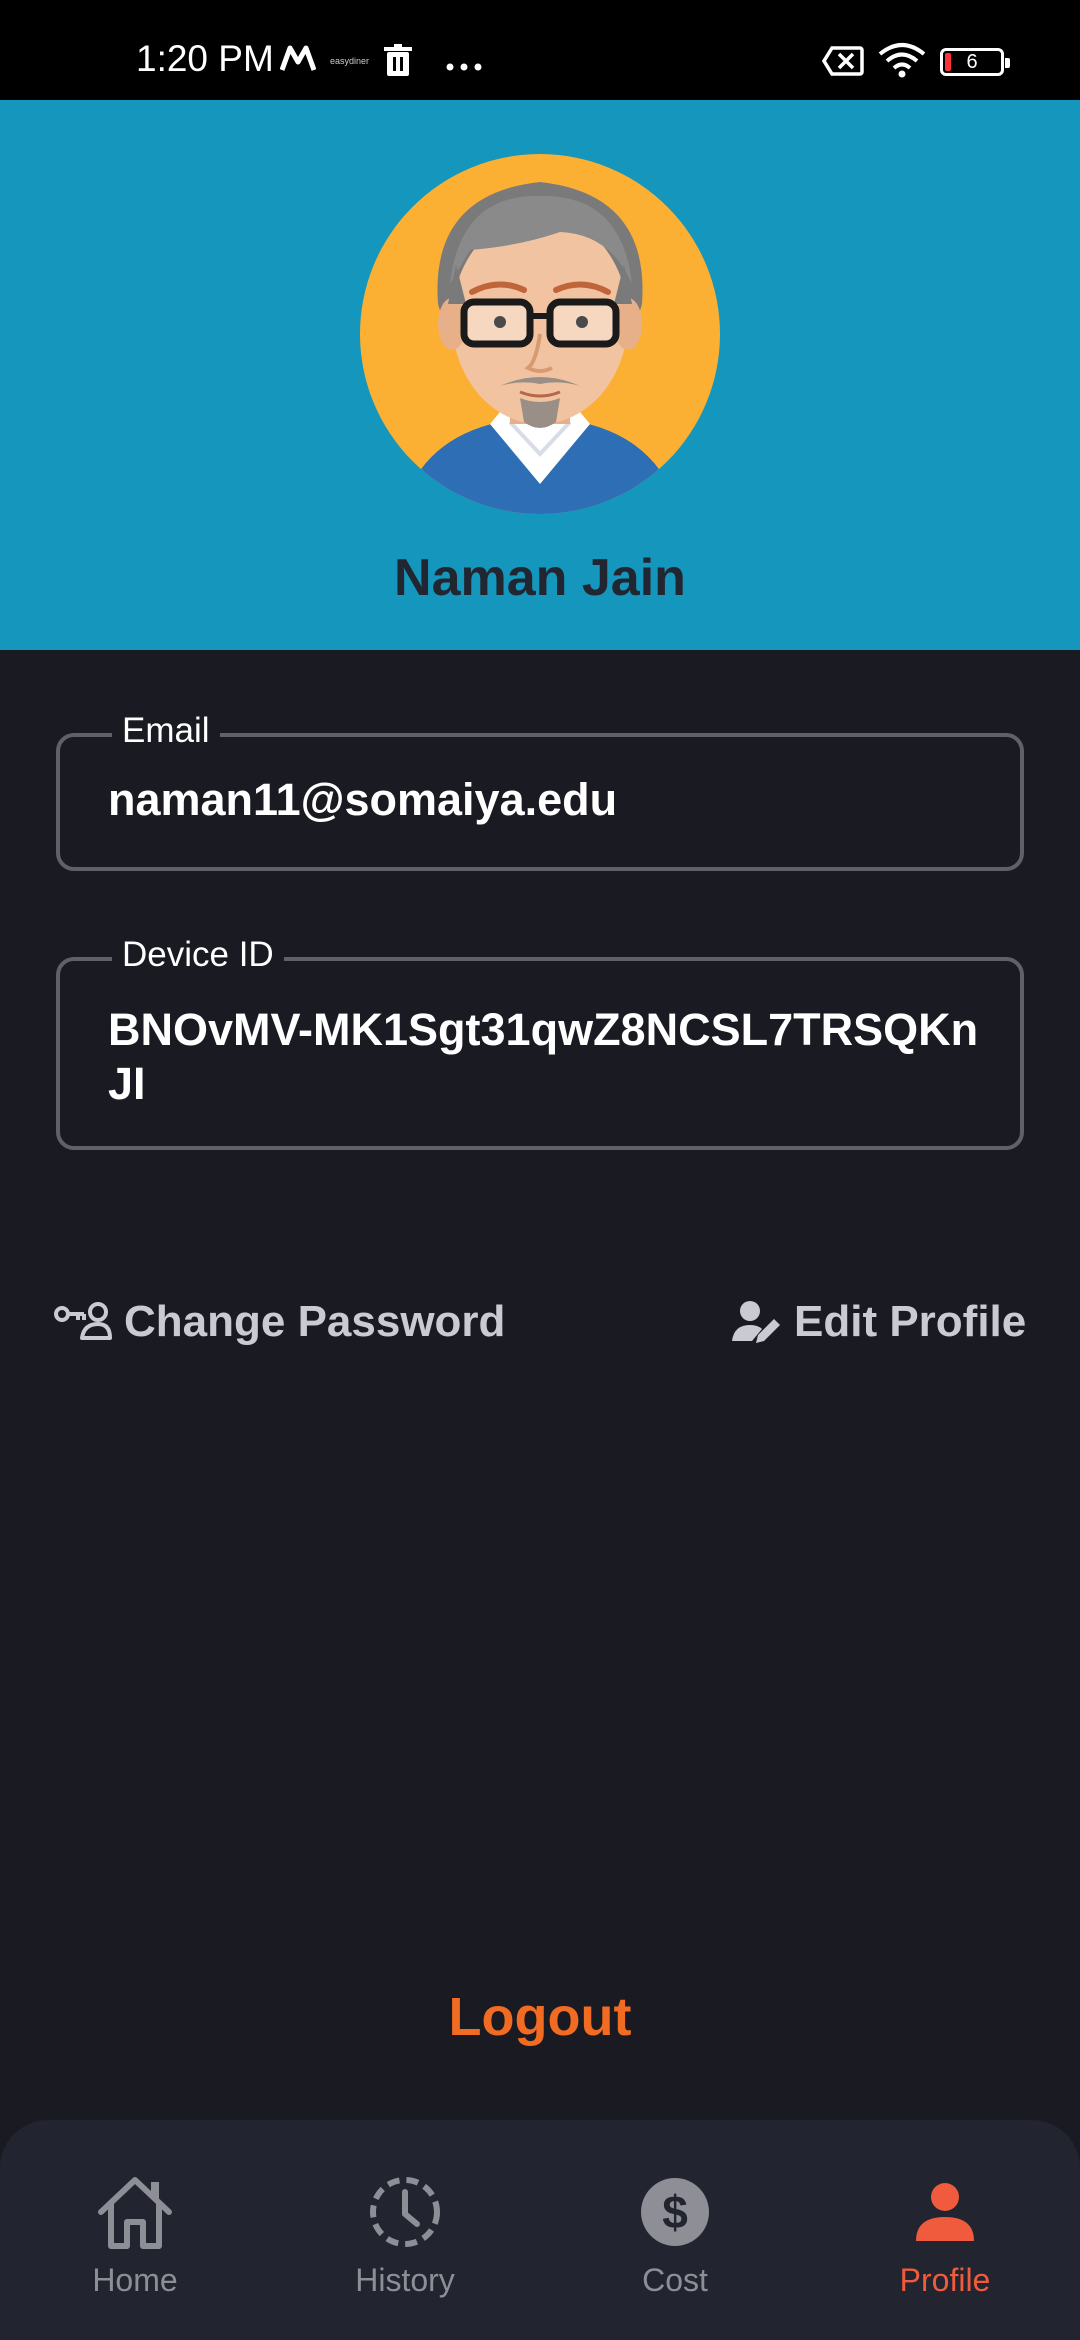  What do you see at coordinates (405, 2280) in the screenshot?
I see `tab-history-label: History` at bounding box center [405, 2280].